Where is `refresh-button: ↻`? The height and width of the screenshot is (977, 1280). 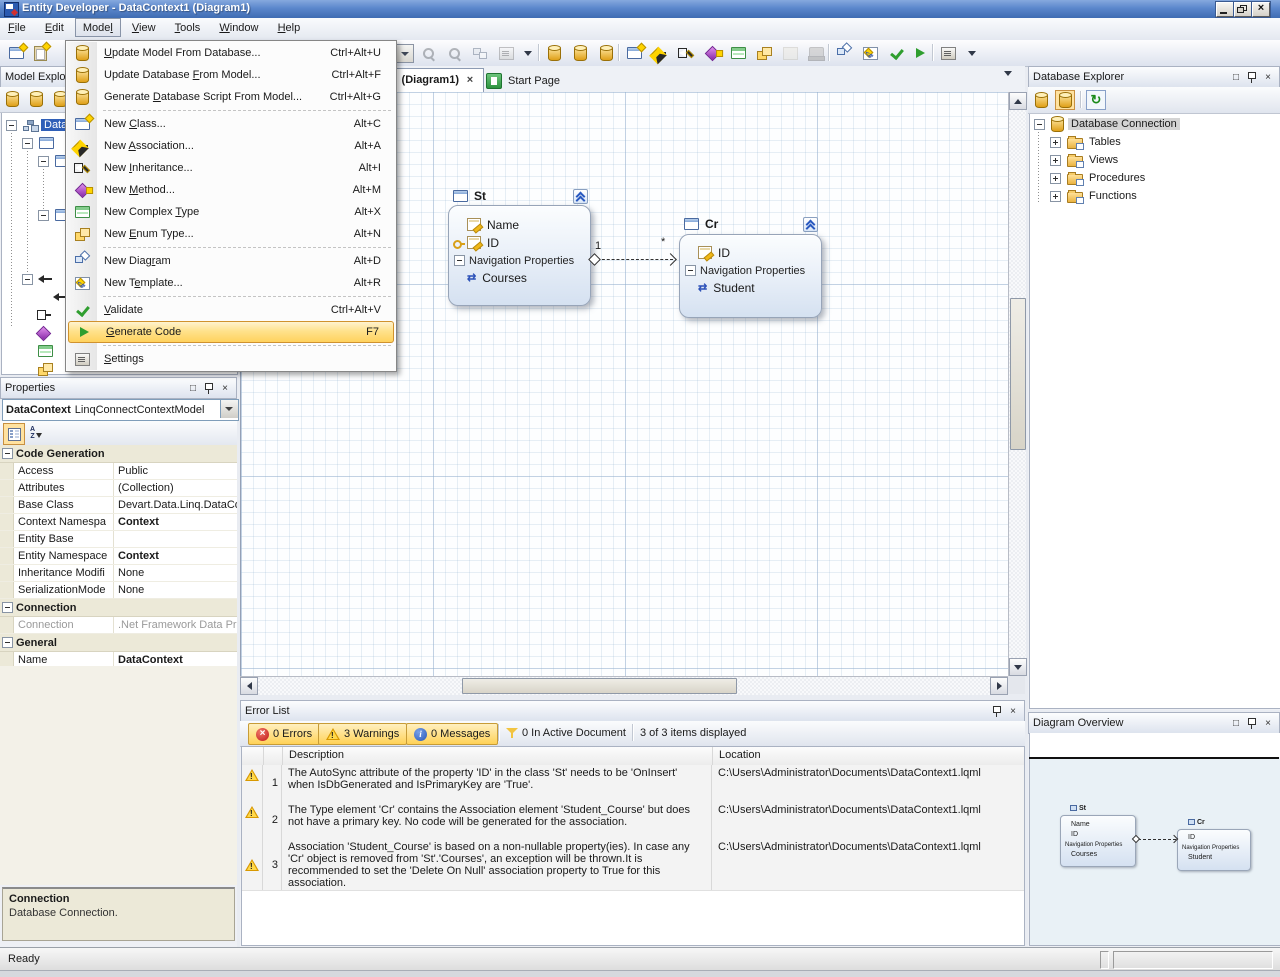
refresh-button: ↻ is located at coordinates (1096, 100).